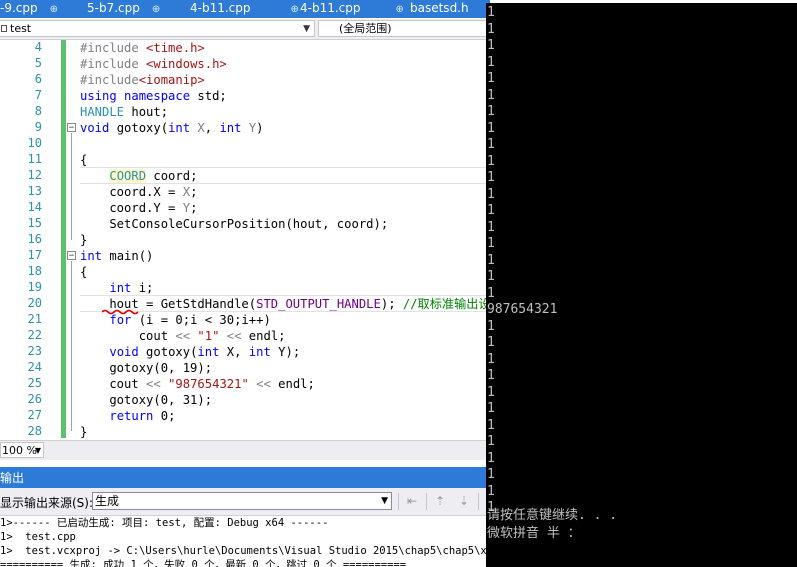  I want to click on code-token: return, so click(131, 416).